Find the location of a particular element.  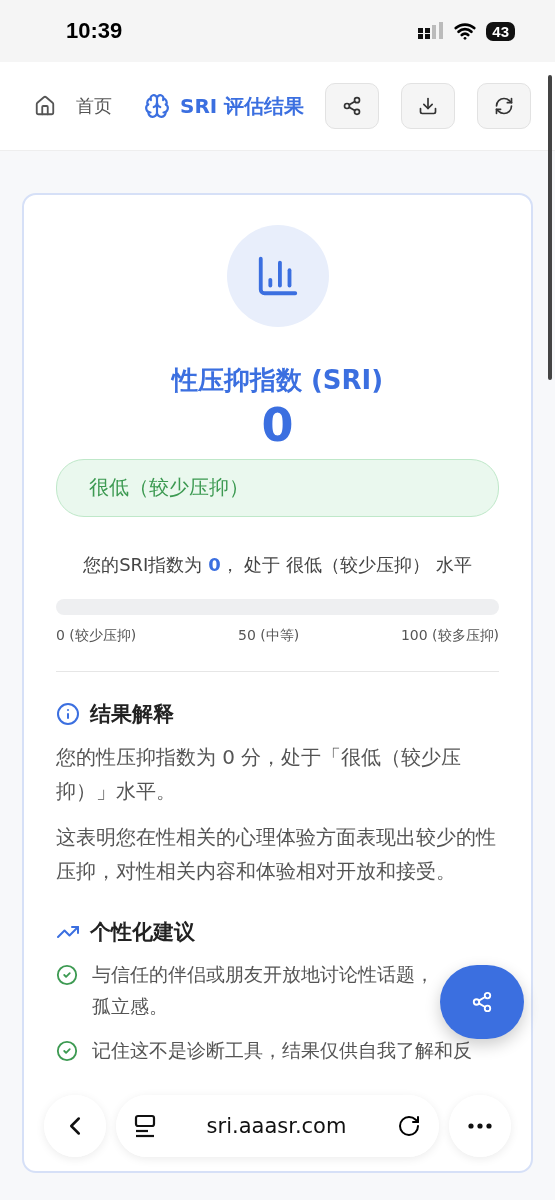

more-icon is located at coordinates (480, 1126).